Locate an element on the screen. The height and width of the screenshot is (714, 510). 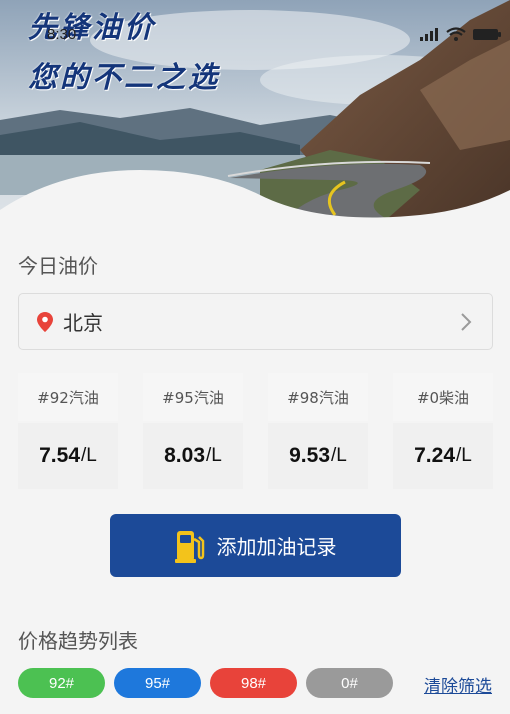
fuel-card-98: #98汽油 9.53/L is located at coordinates (318, 431).